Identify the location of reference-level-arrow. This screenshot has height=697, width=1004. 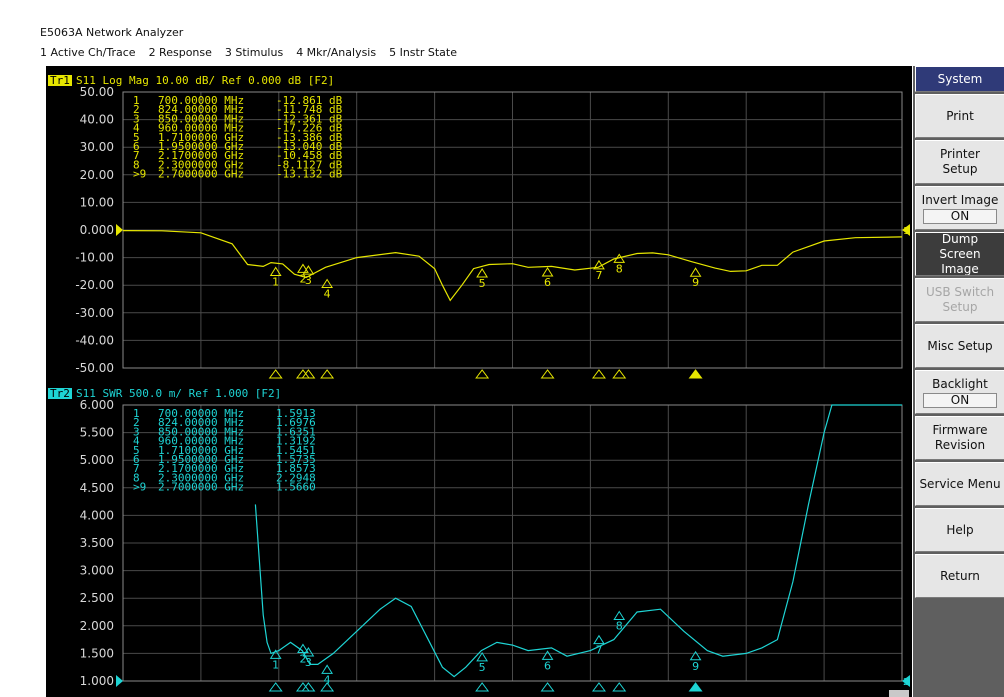
(119, 230).